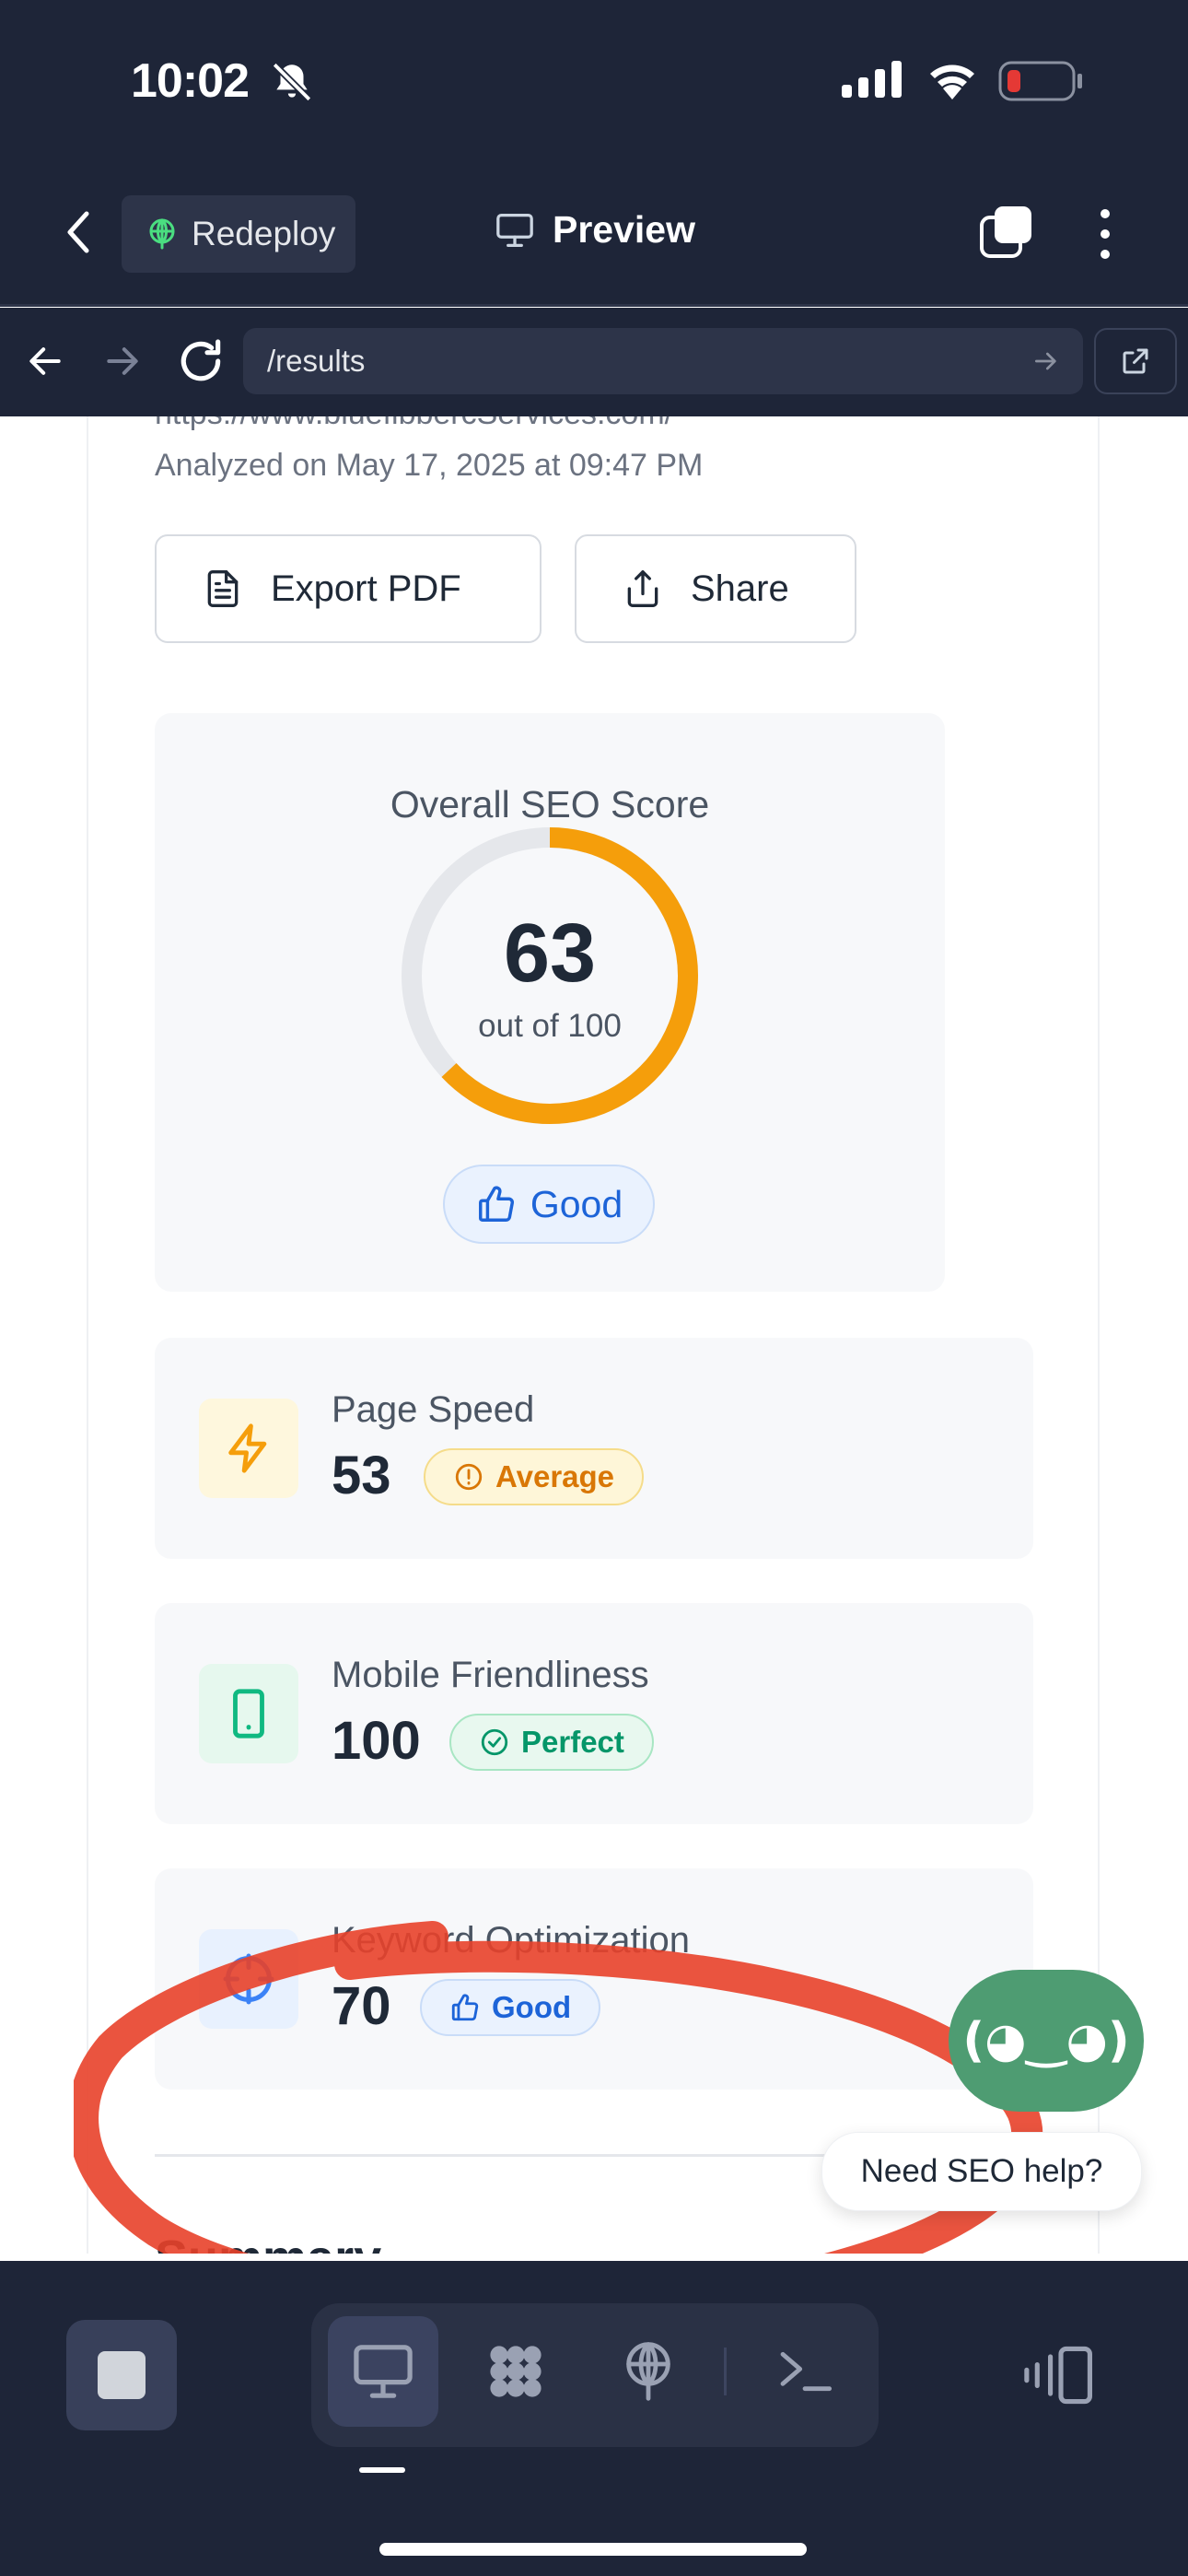  Describe the element at coordinates (1007, 233) in the screenshot. I see `tabs-icon` at that location.